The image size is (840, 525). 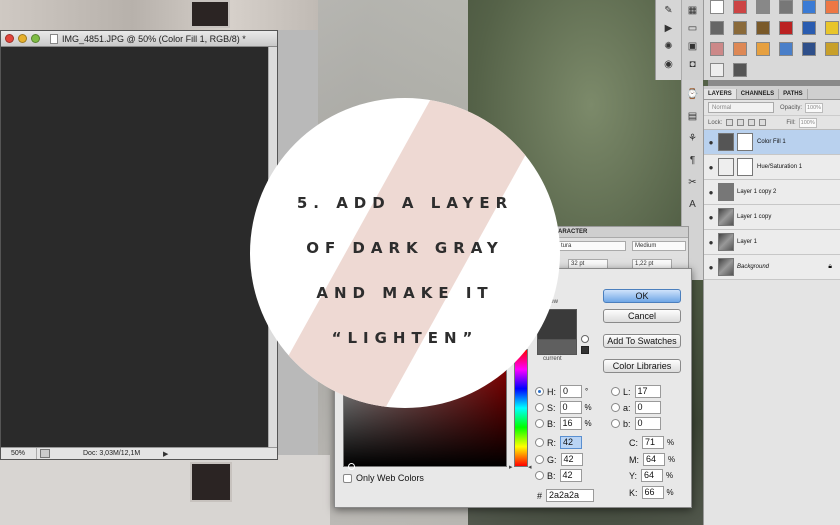 I want to click on saturation-field: 0, so click(x=570, y=407).